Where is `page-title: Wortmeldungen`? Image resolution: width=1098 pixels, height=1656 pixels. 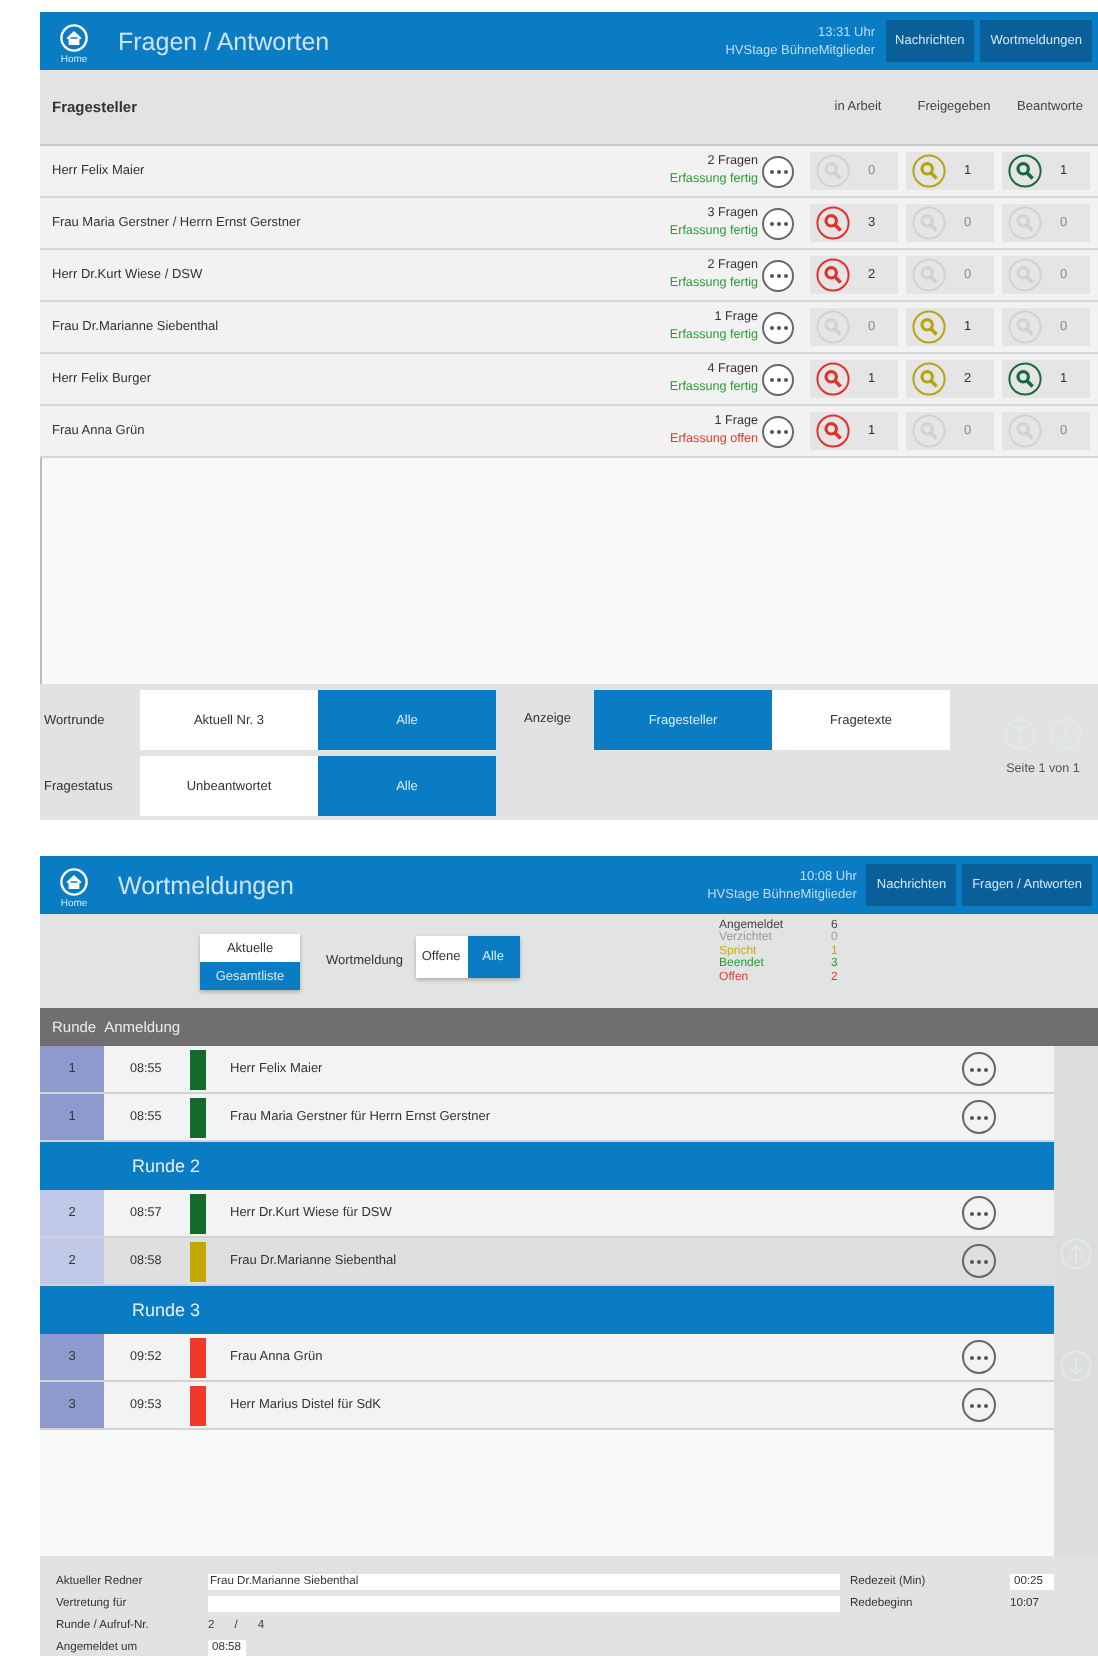 page-title: Wortmeldungen is located at coordinates (207, 885).